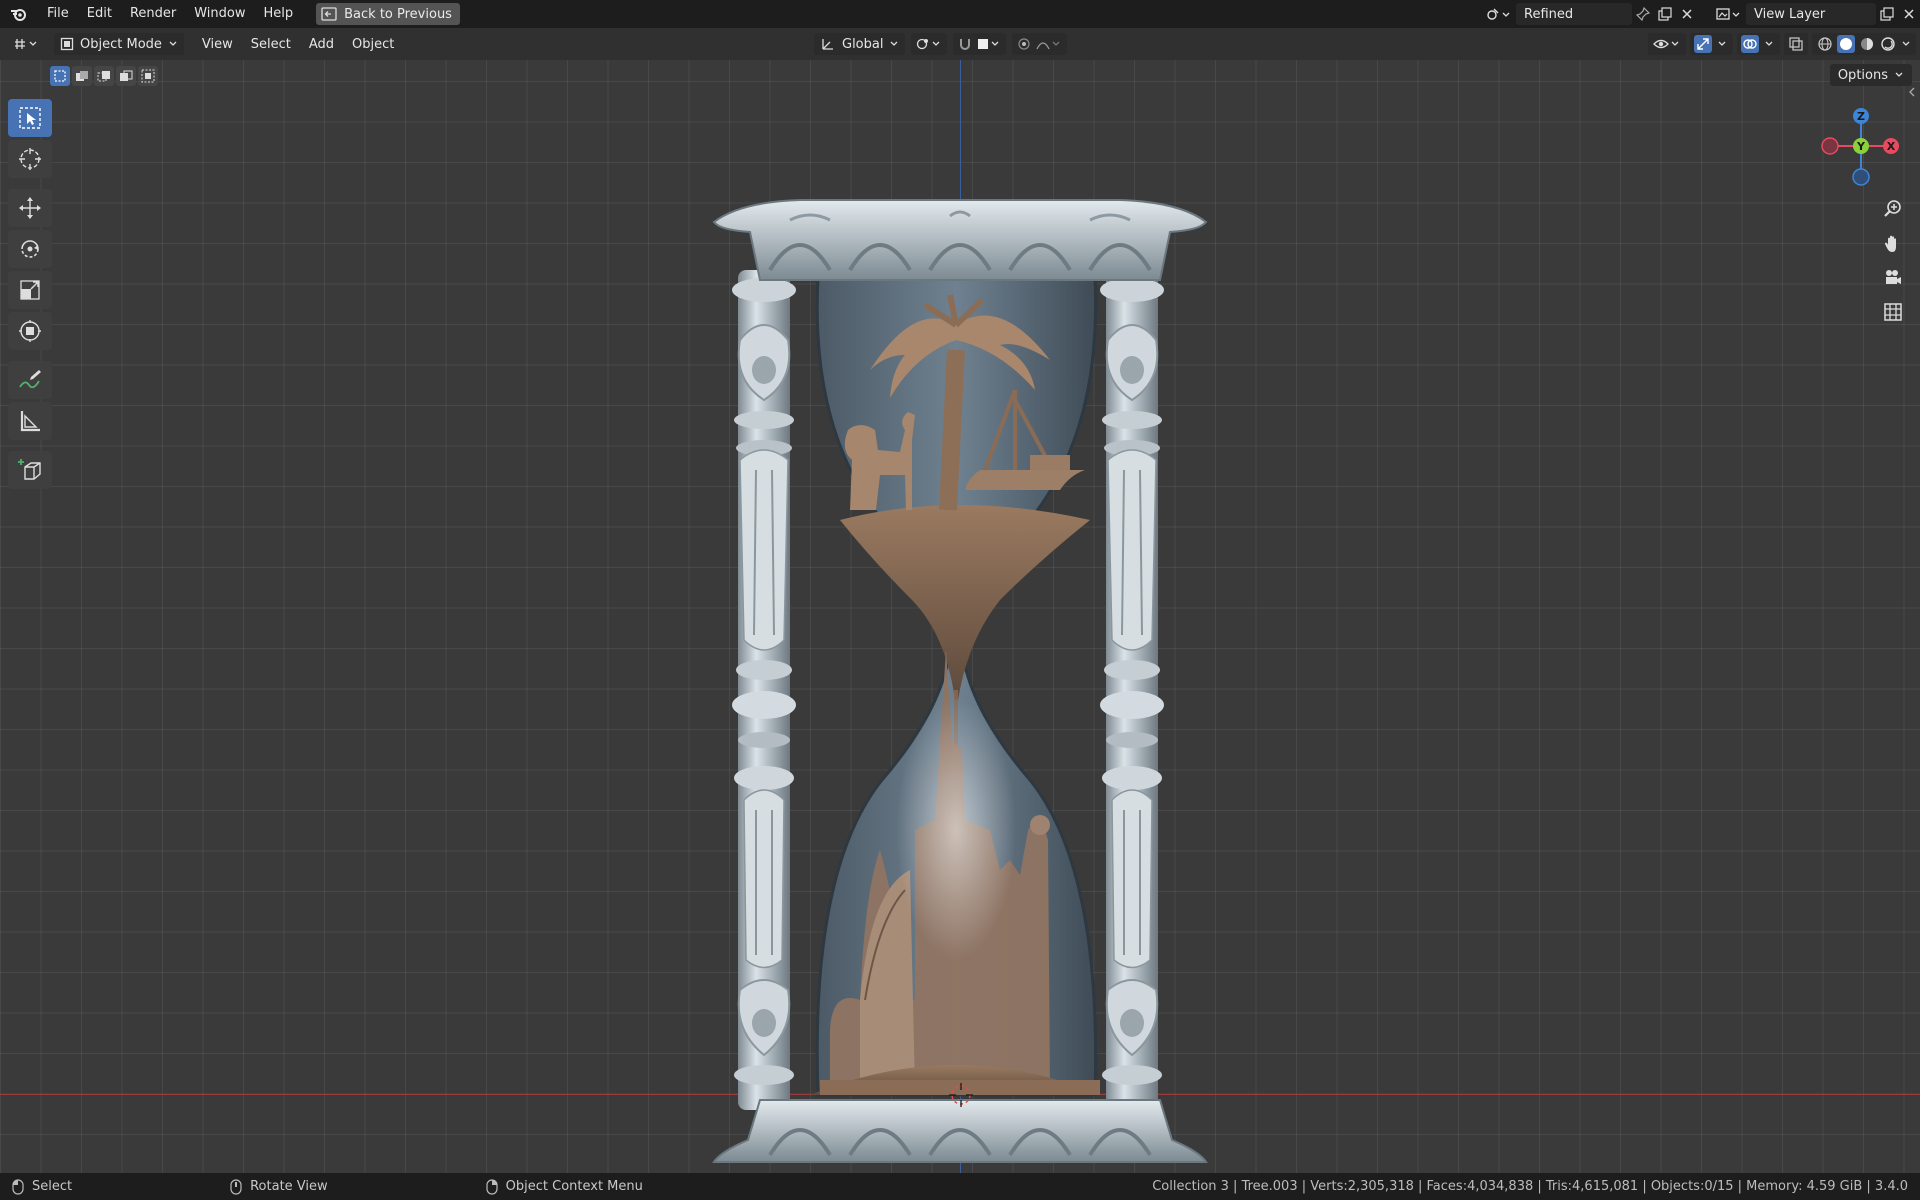 This screenshot has width=1920, height=1200. Describe the element at coordinates (1825, 44) in the screenshot. I see `wireframe-shading-icon` at that location.